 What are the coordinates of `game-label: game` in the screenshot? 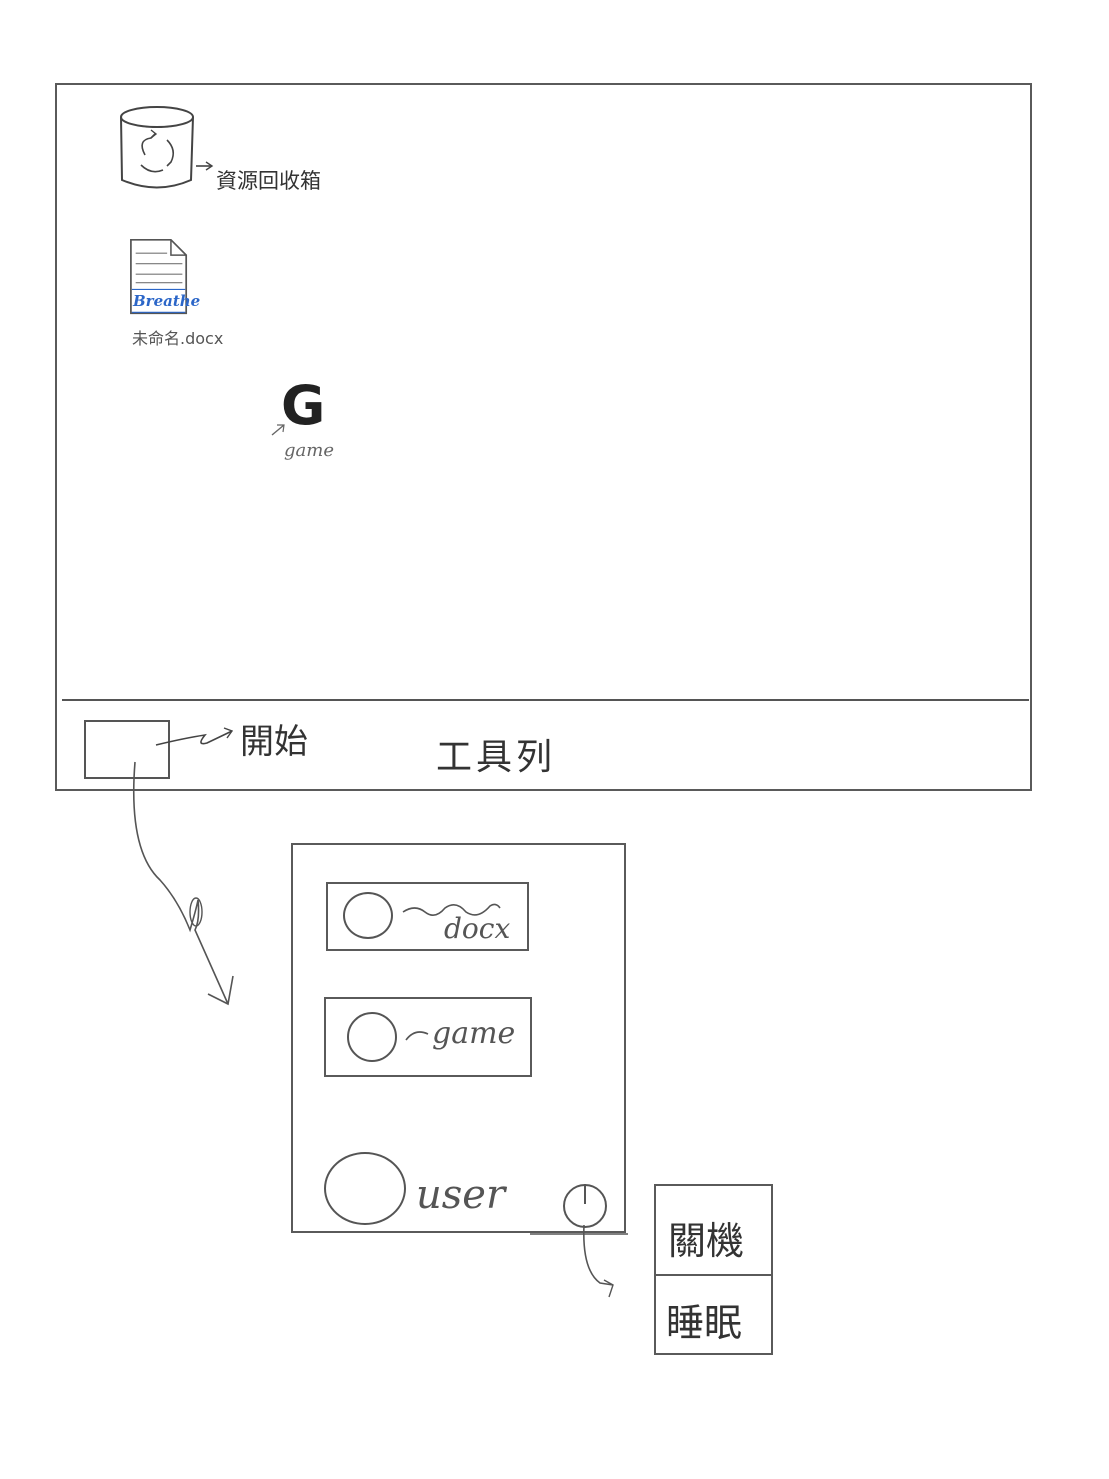 It's located at (309, 450).